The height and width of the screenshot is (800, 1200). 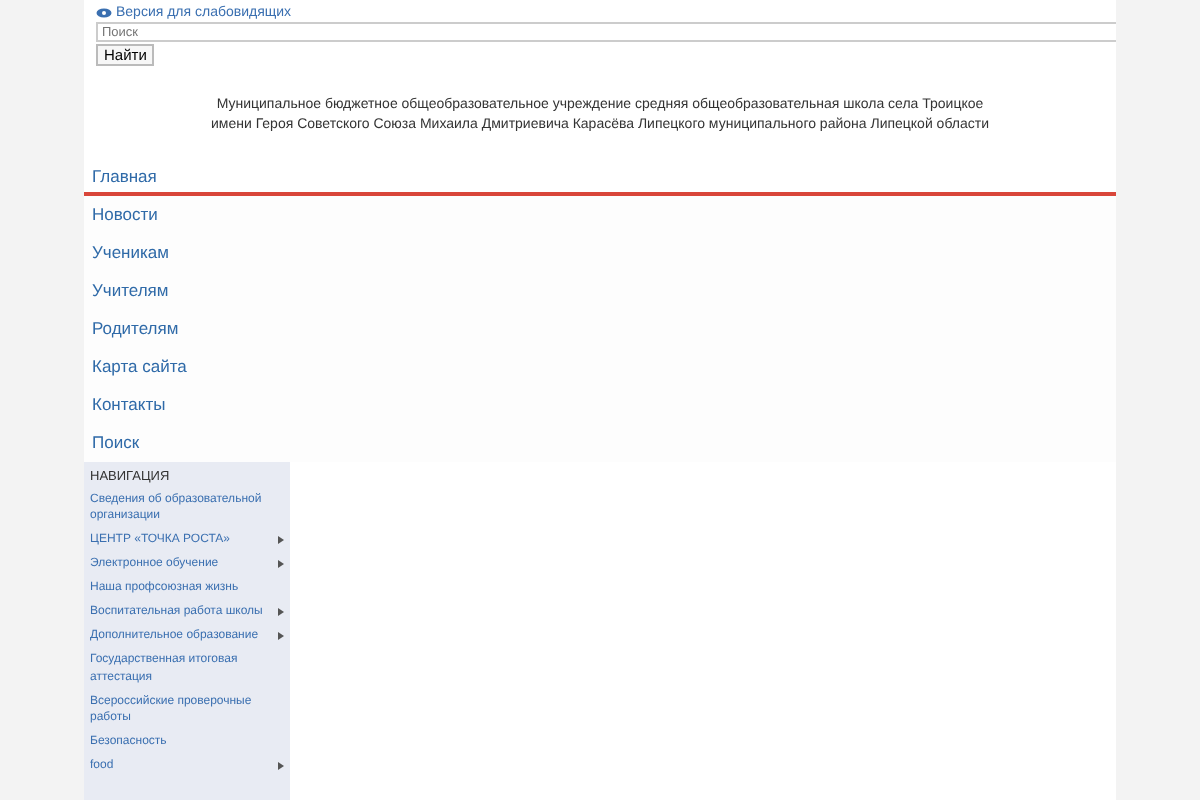 What do you see at coordinates (104, 13) in the screenshot?
I see `eye-icon` at bounding box center [104, 13].